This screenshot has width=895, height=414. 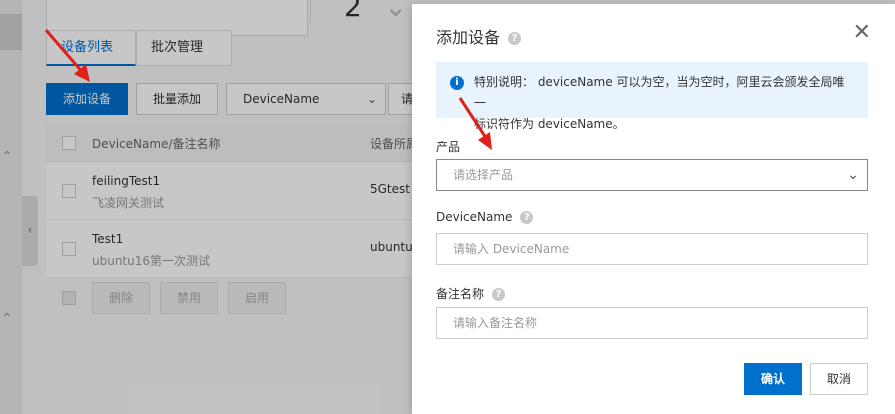 What do you see at coordinates (474, 217) in the screenshot?
I see `devicename-label-text: DeviceName` at bounding box center [474, 217].